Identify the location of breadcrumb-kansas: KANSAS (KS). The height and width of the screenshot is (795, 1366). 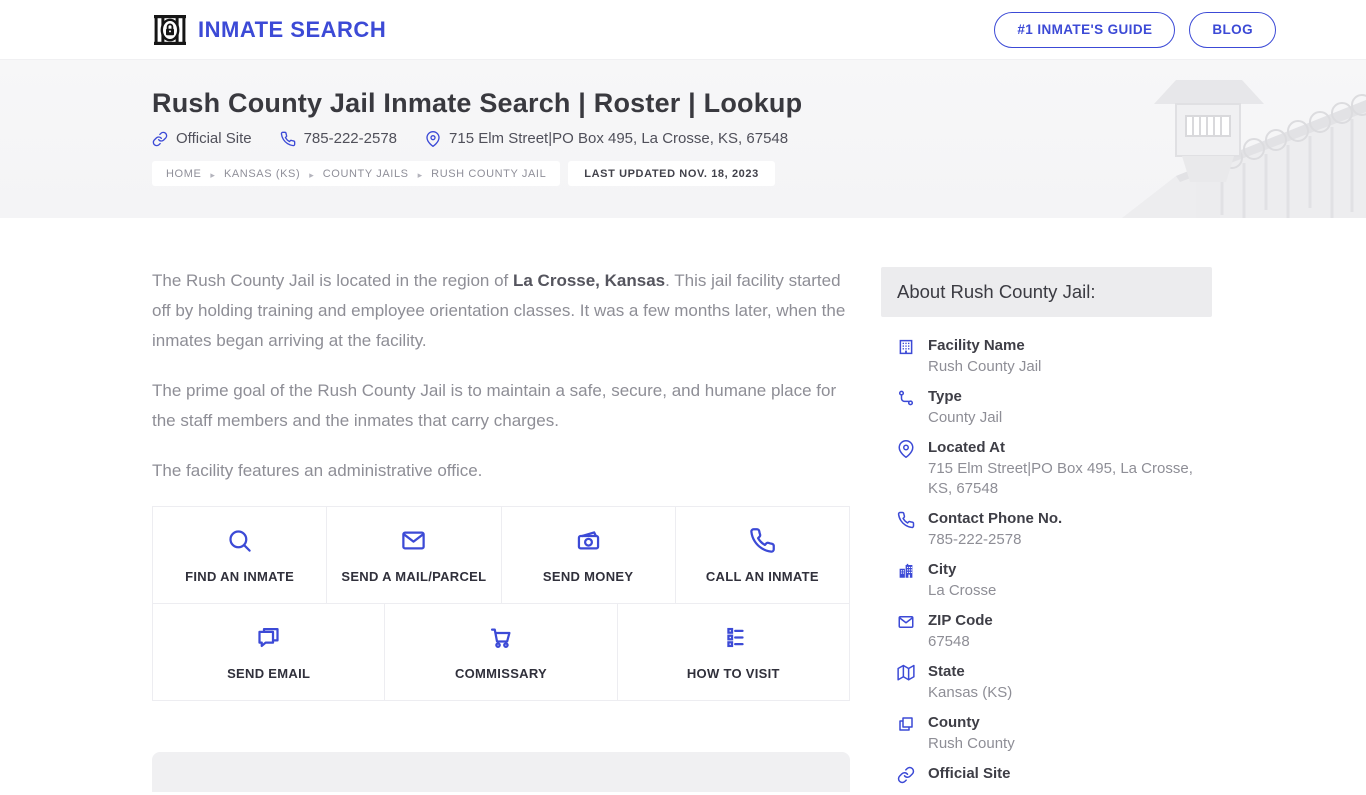
(262, 174).